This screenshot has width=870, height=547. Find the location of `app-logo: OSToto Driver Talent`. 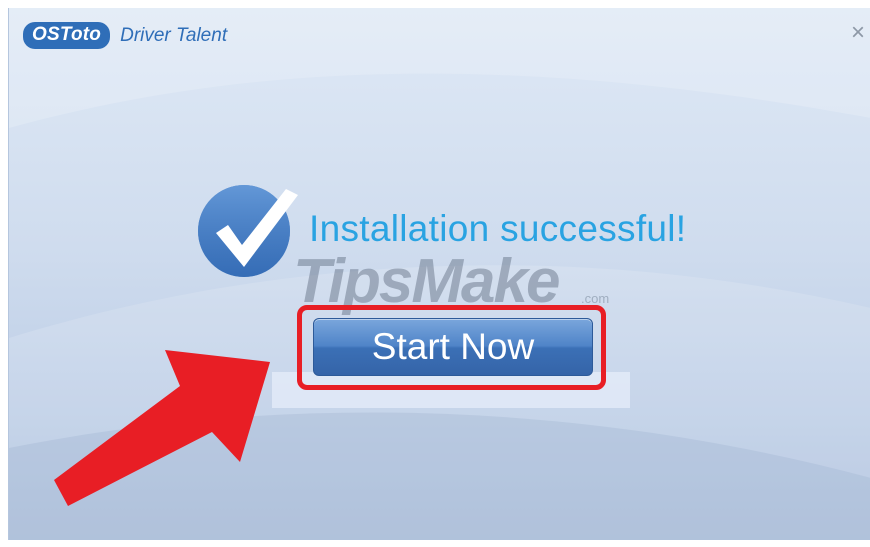

app-logo: OSToto Driver Talent is located at coordinates (125, 35).